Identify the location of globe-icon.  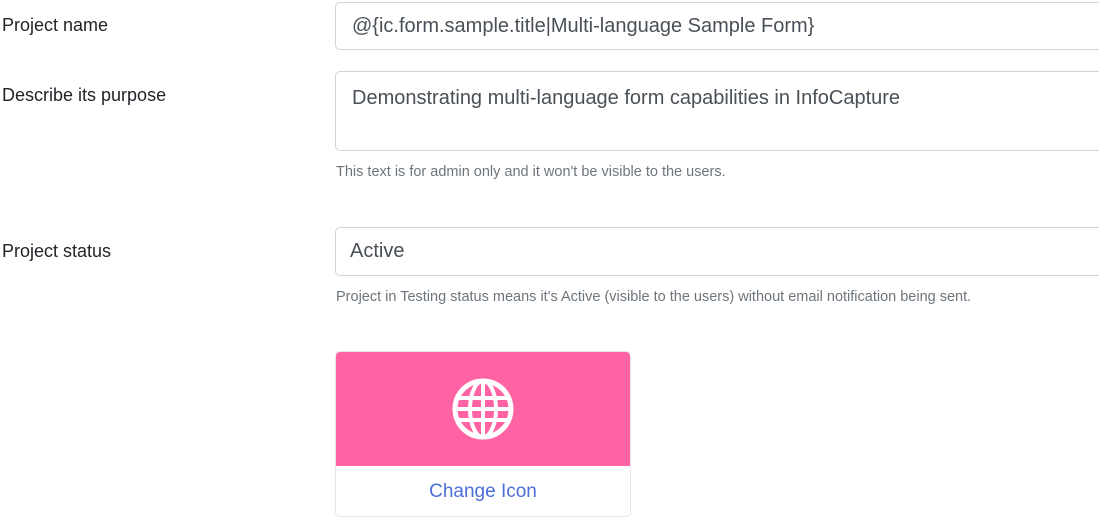
(483, 409).